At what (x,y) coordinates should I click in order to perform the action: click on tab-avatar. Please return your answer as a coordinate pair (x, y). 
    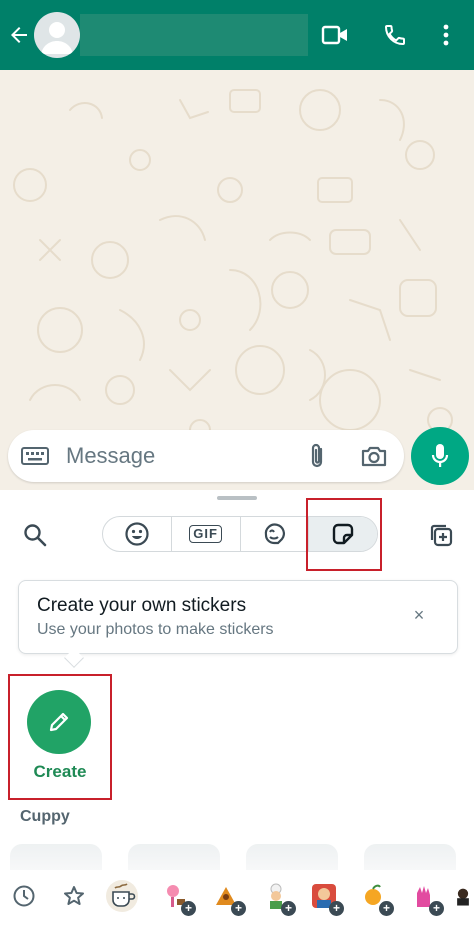
    Looking at the image, I should click on (275, 534).